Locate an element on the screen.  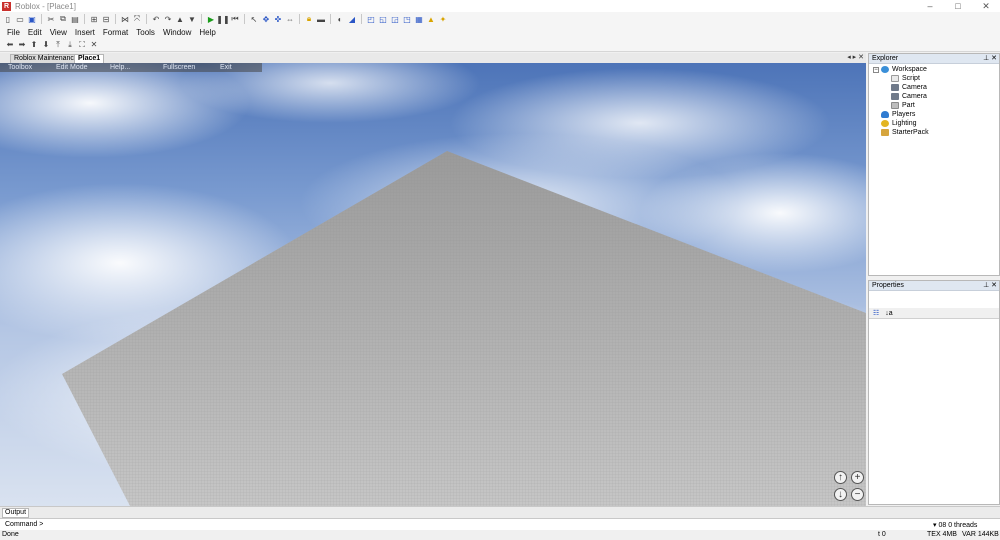
tilt-up-icon: ⬆ is located at coordinates (34, 45).